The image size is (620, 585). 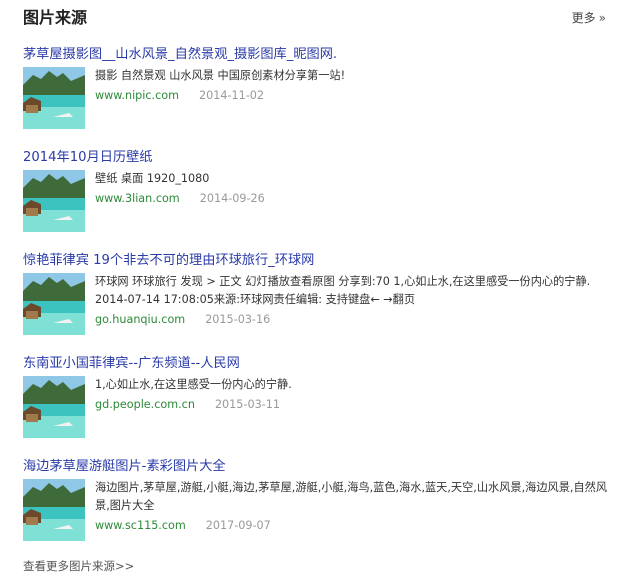 I want to click on more-sources-link: 查看更多图片来源>>, so click(x=78, y=566).